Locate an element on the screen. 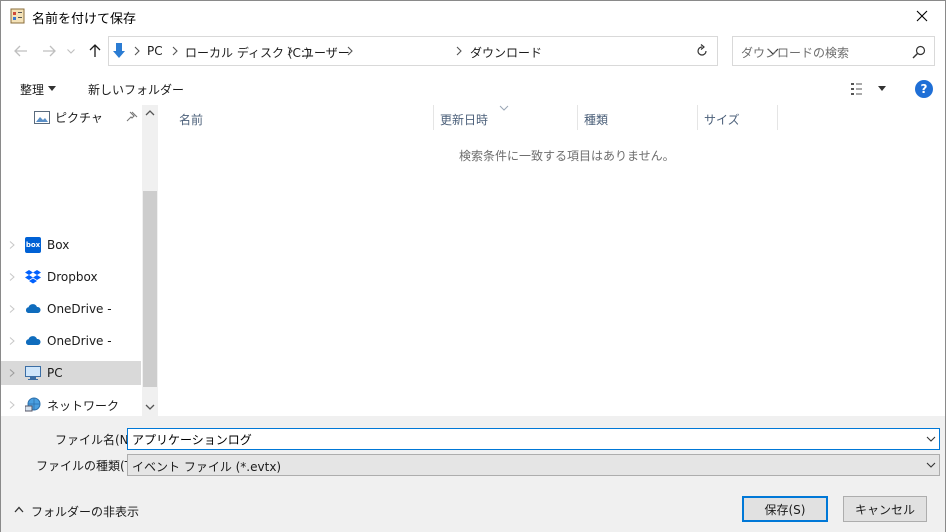 This screenshot has width=946, height=532. arrow-left-icon is located at coordinates (20, 51).